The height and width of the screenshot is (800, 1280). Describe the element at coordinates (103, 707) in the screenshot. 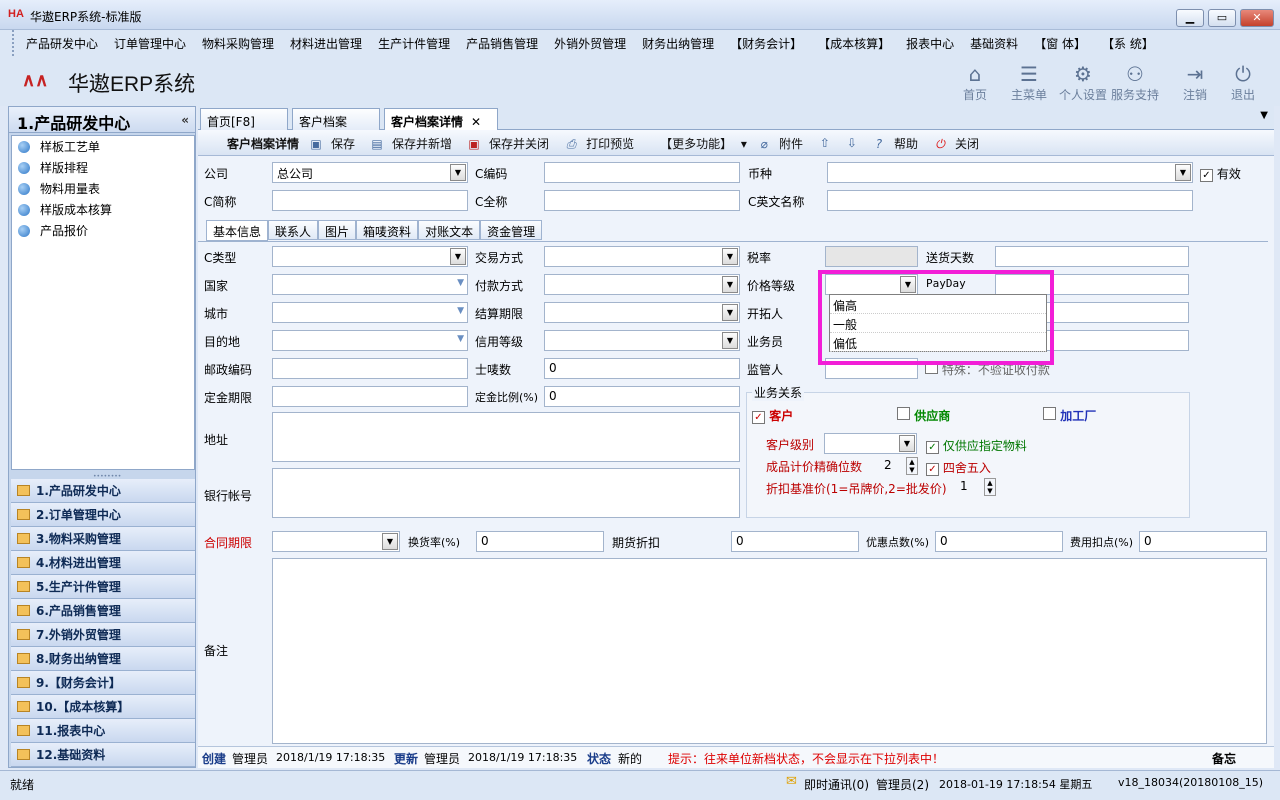

I see `sidebar-module: 10.【成本核算】` at that location.